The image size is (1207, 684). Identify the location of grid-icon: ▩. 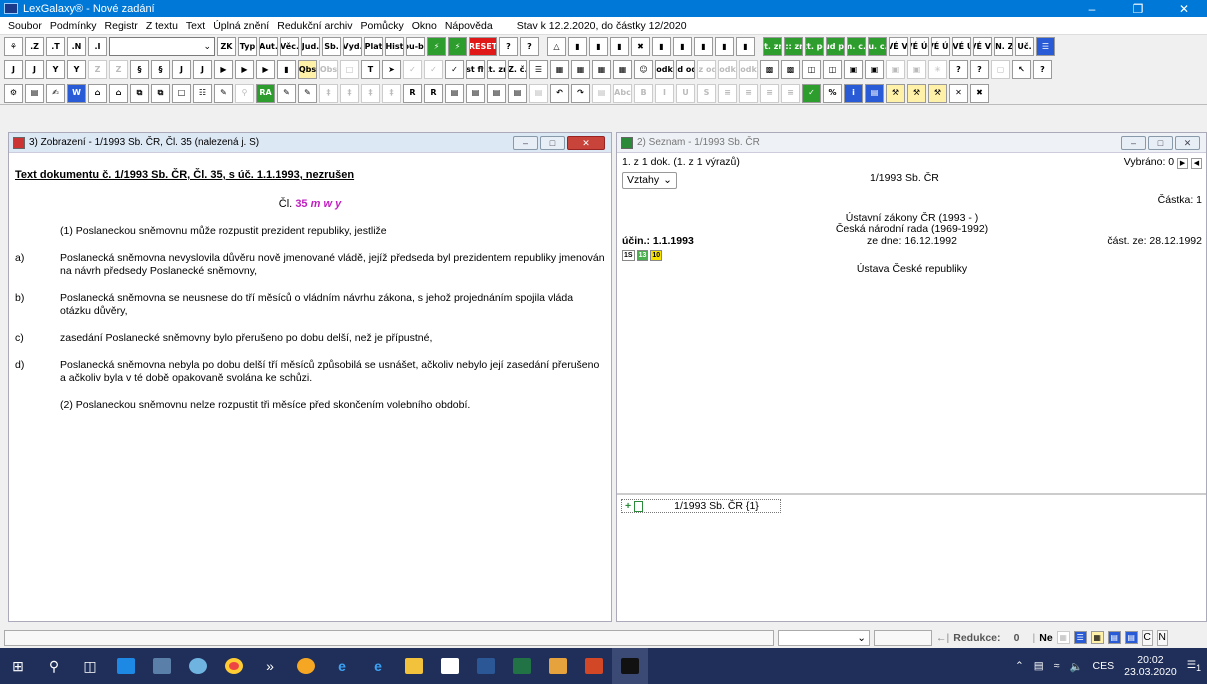
(769, 69).